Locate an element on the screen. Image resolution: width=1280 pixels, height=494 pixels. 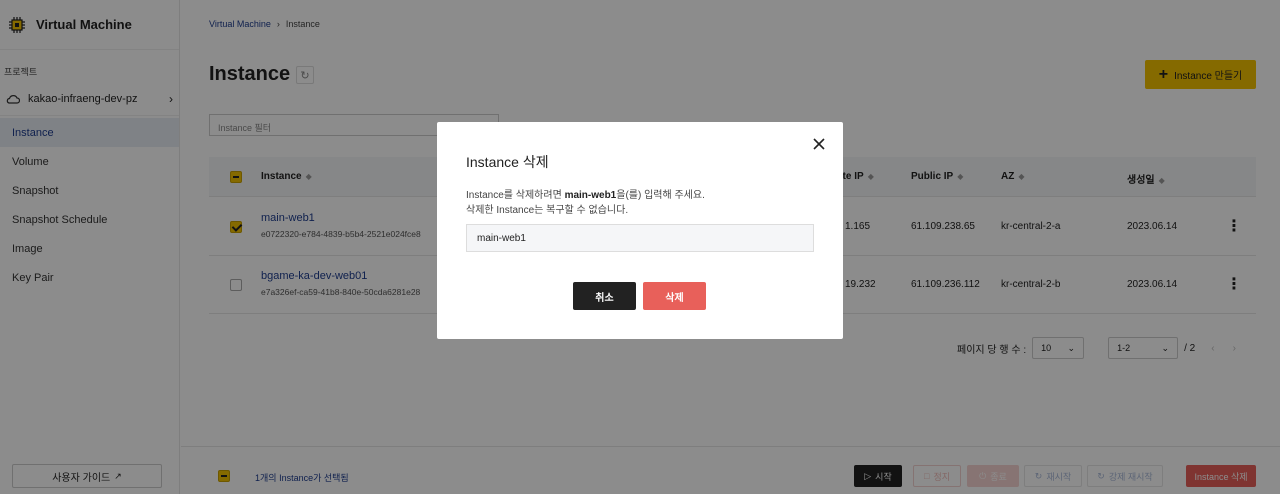
cancel-button: 취소 is located at coordinates (604, 296).